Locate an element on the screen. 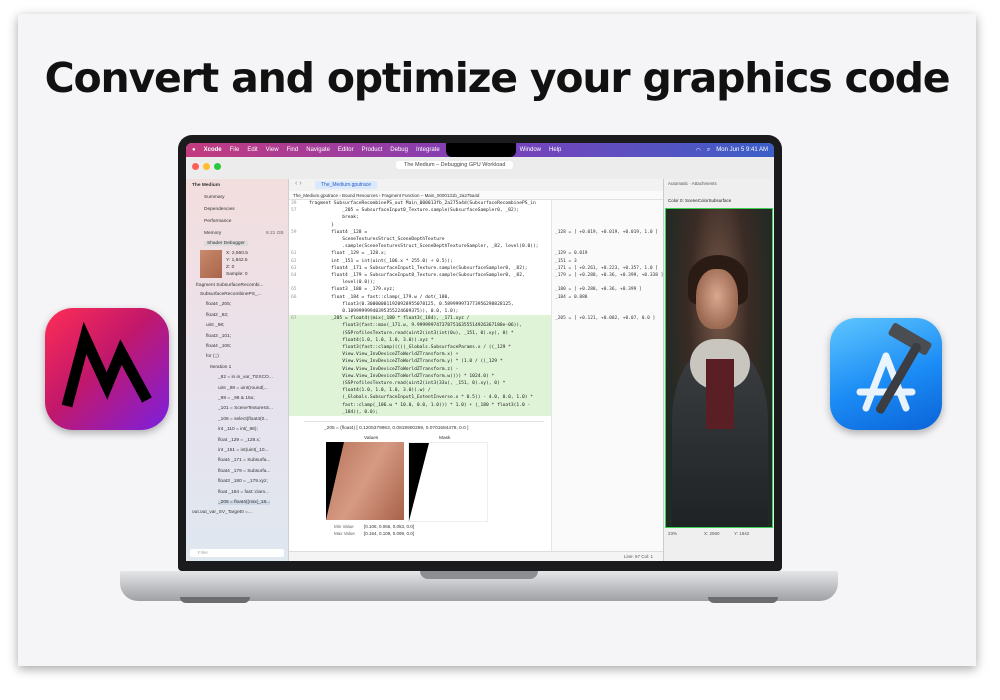  code-text: float4(1.0, 1.0, 1.0, 3.0)).xyz * is located at coordinates (371, 340).